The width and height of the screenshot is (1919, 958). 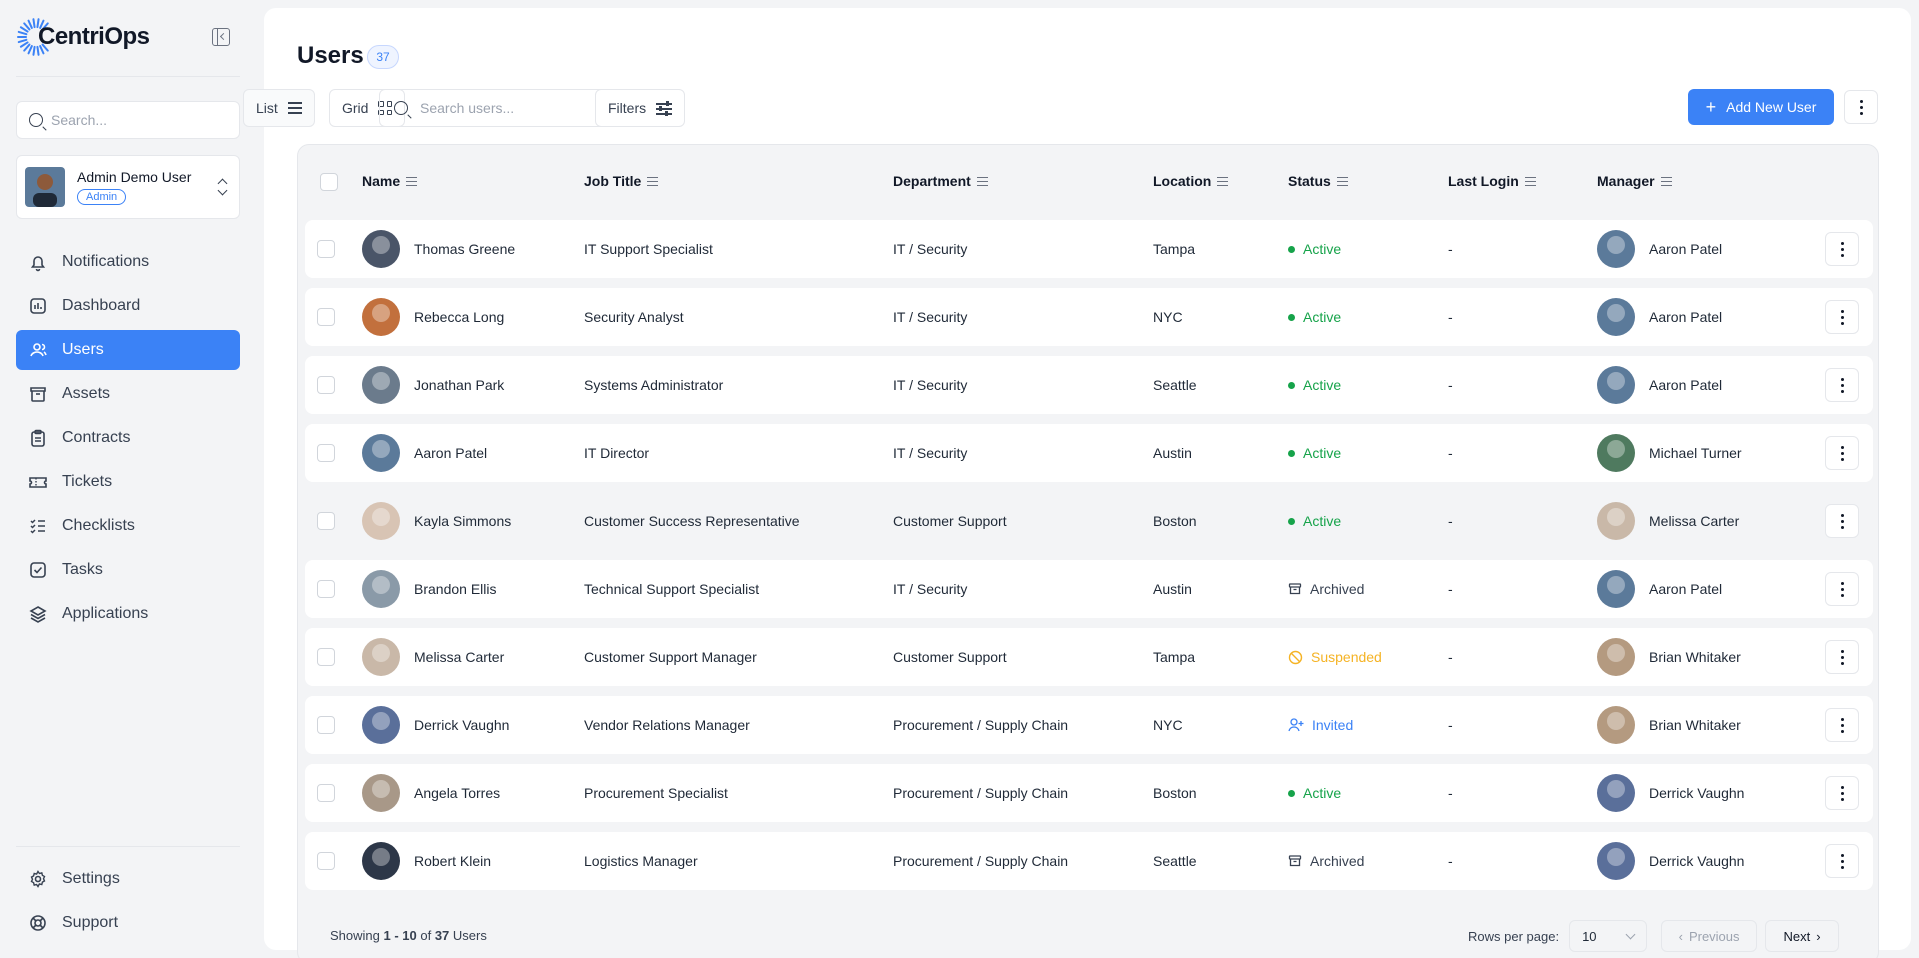 What do you see at coordinates (438, 249) in the screenshot?
I see `user-name-cell: Thomas Greene` at bounding box center [438, 249].